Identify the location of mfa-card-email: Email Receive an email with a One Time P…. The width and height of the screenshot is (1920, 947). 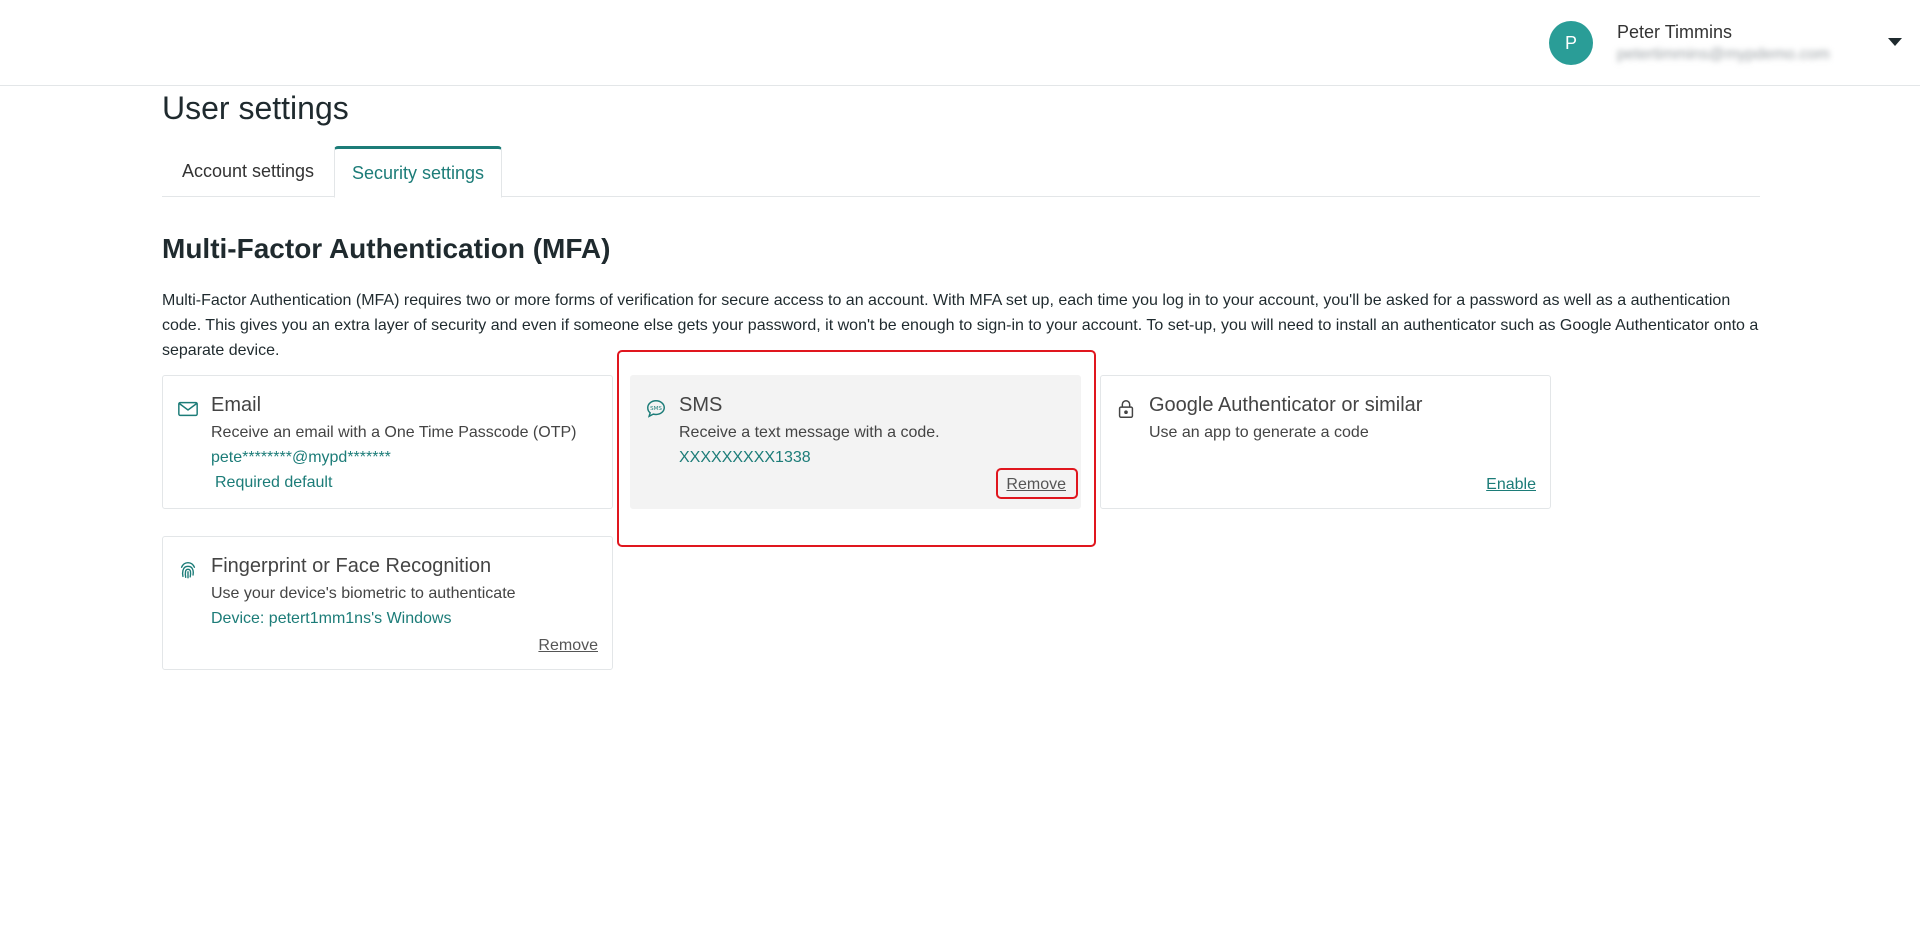
(387, 442).